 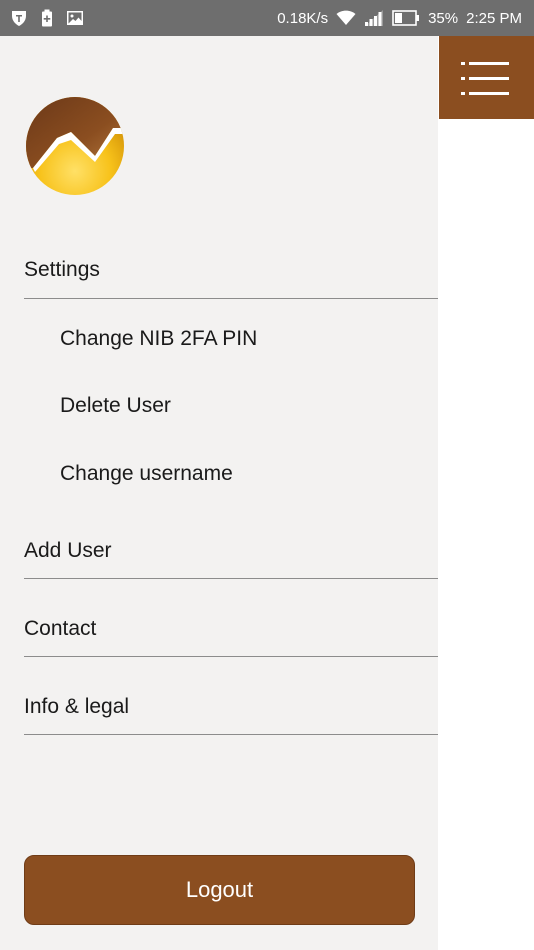 What do you see at coordinates (75, 146) in the screenshot?
I see `app-logo` at bounding box center [75, 146].